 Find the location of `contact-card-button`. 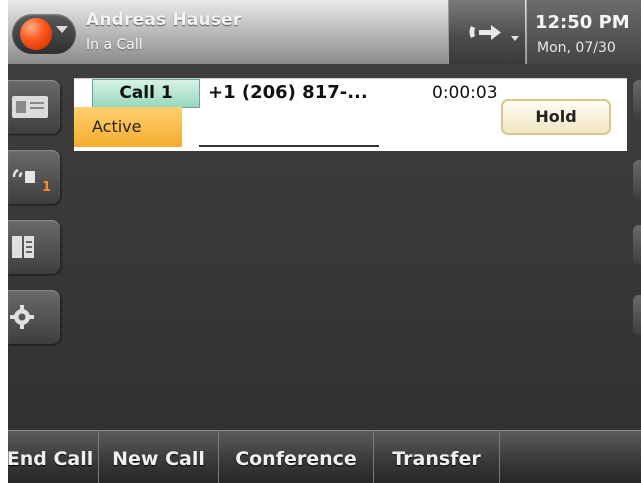

contact-card-button is located at coordinates (34, 107).